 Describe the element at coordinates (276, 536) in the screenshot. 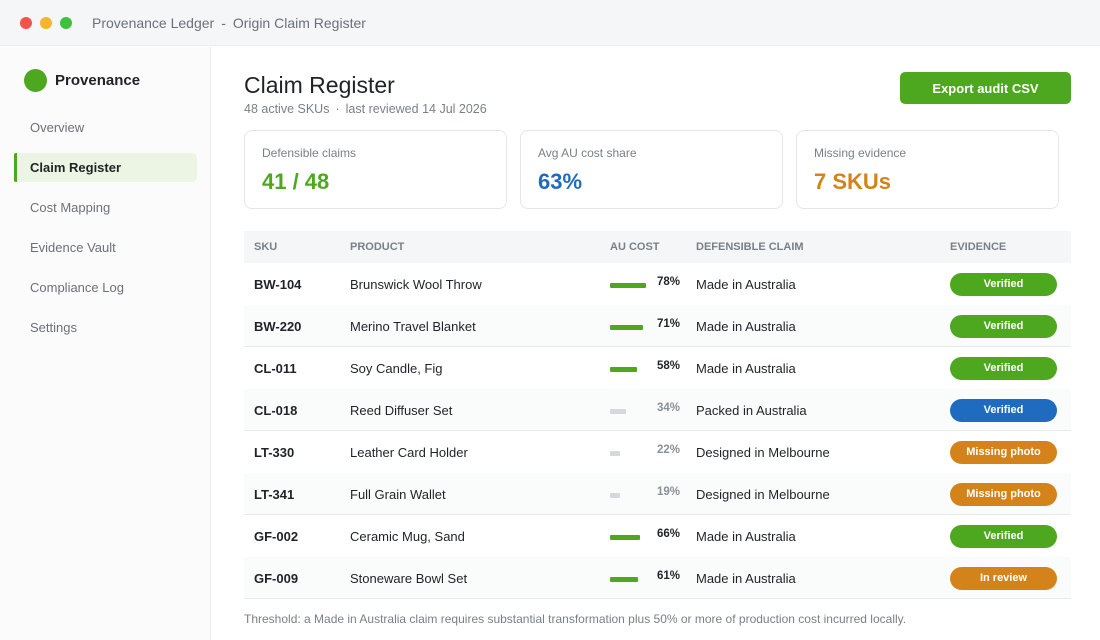

I see `sku-cell: GF-002` at that location.